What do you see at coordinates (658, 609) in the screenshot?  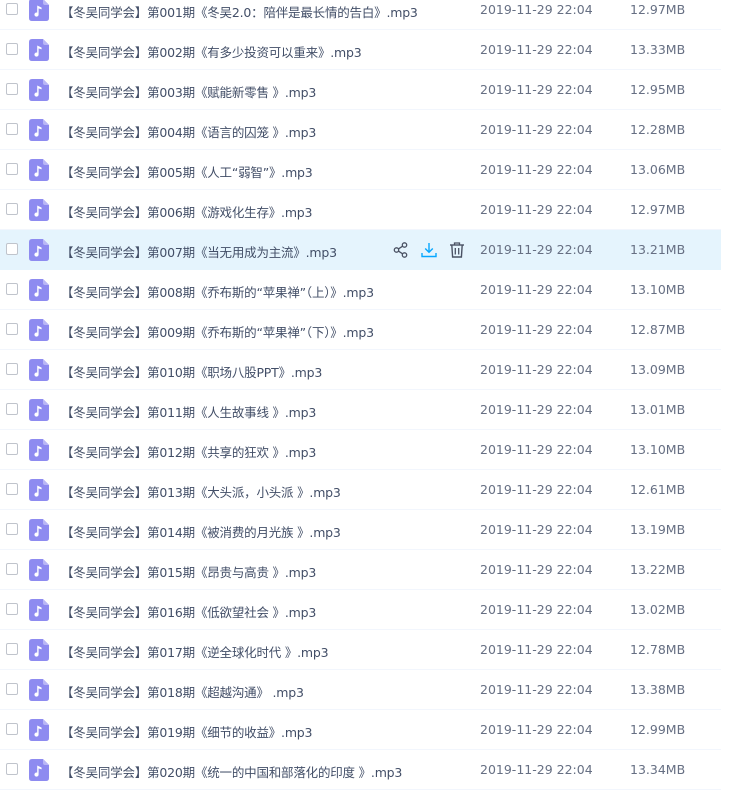 I see `file-size: 13.02MB` at bounding box center [658, 609].